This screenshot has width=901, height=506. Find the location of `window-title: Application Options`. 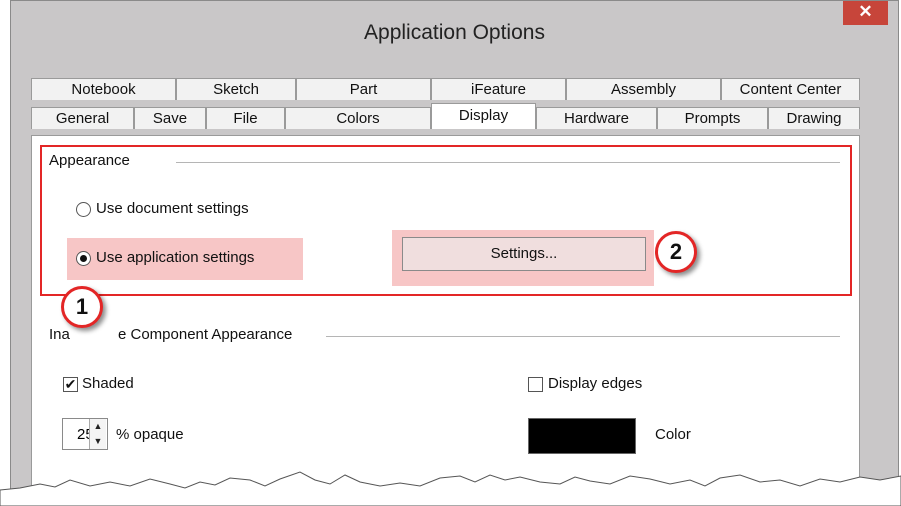

window-title: Application Options is located at coordinates (454, 32).